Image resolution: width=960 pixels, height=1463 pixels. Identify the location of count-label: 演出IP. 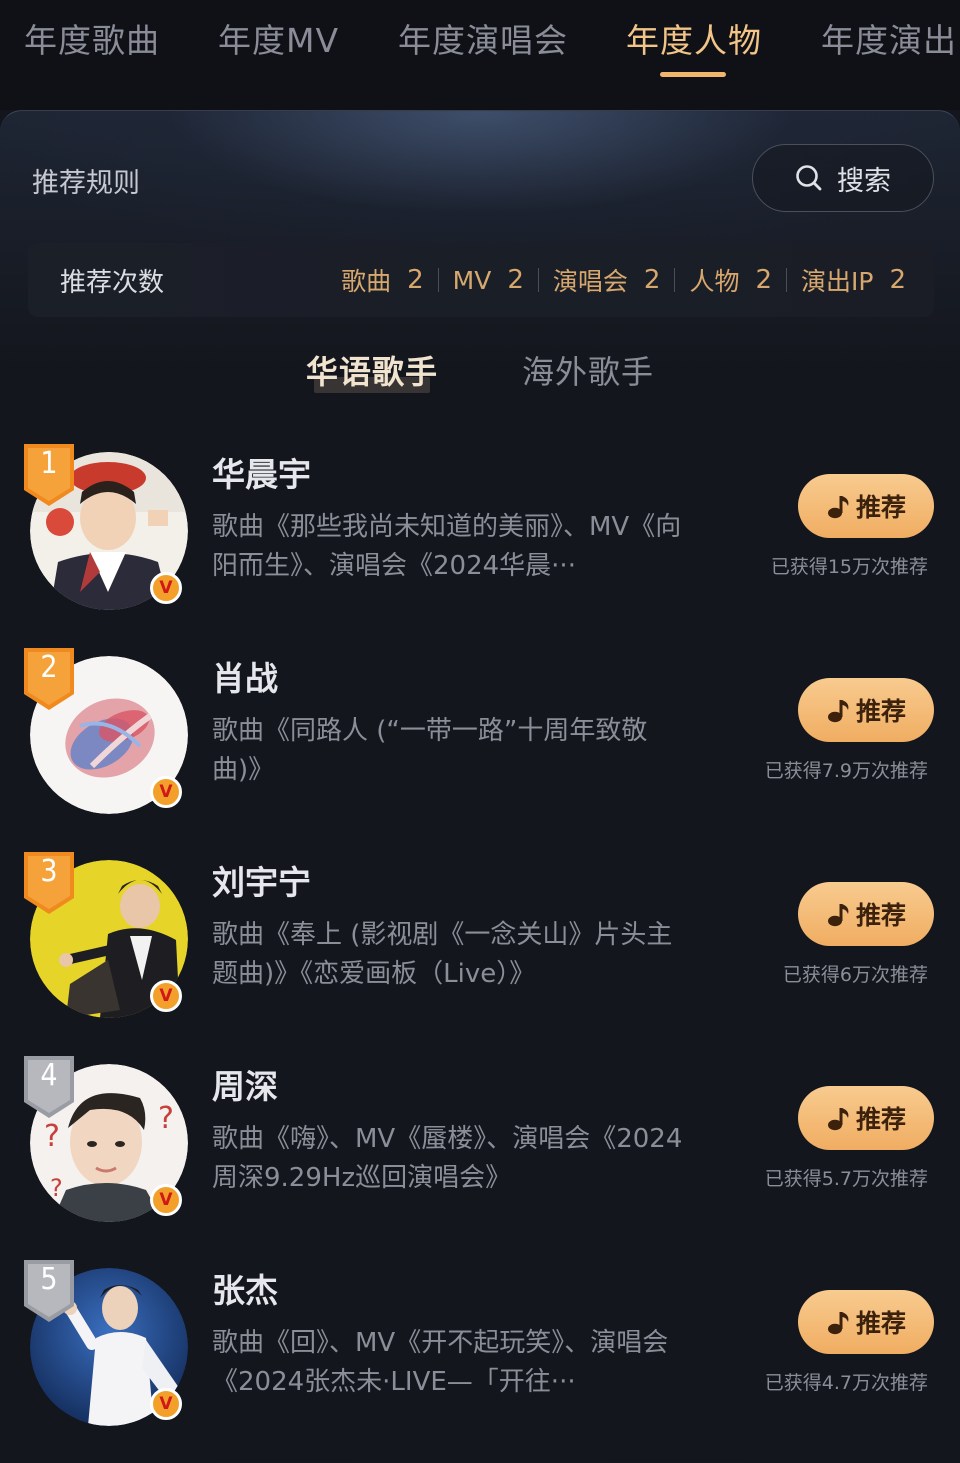
(837, 281).